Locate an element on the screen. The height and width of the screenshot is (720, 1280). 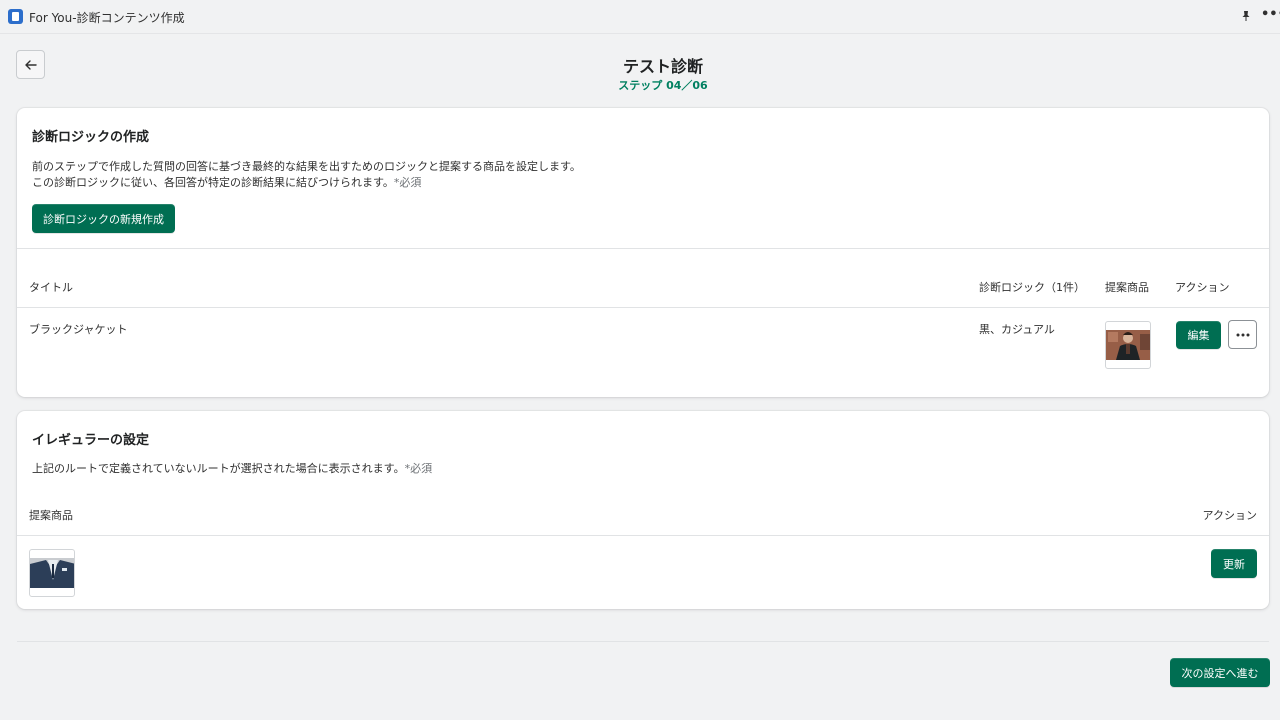
app-title: For You-診断コンテンツ作成 is located at coordinates (107, 18).